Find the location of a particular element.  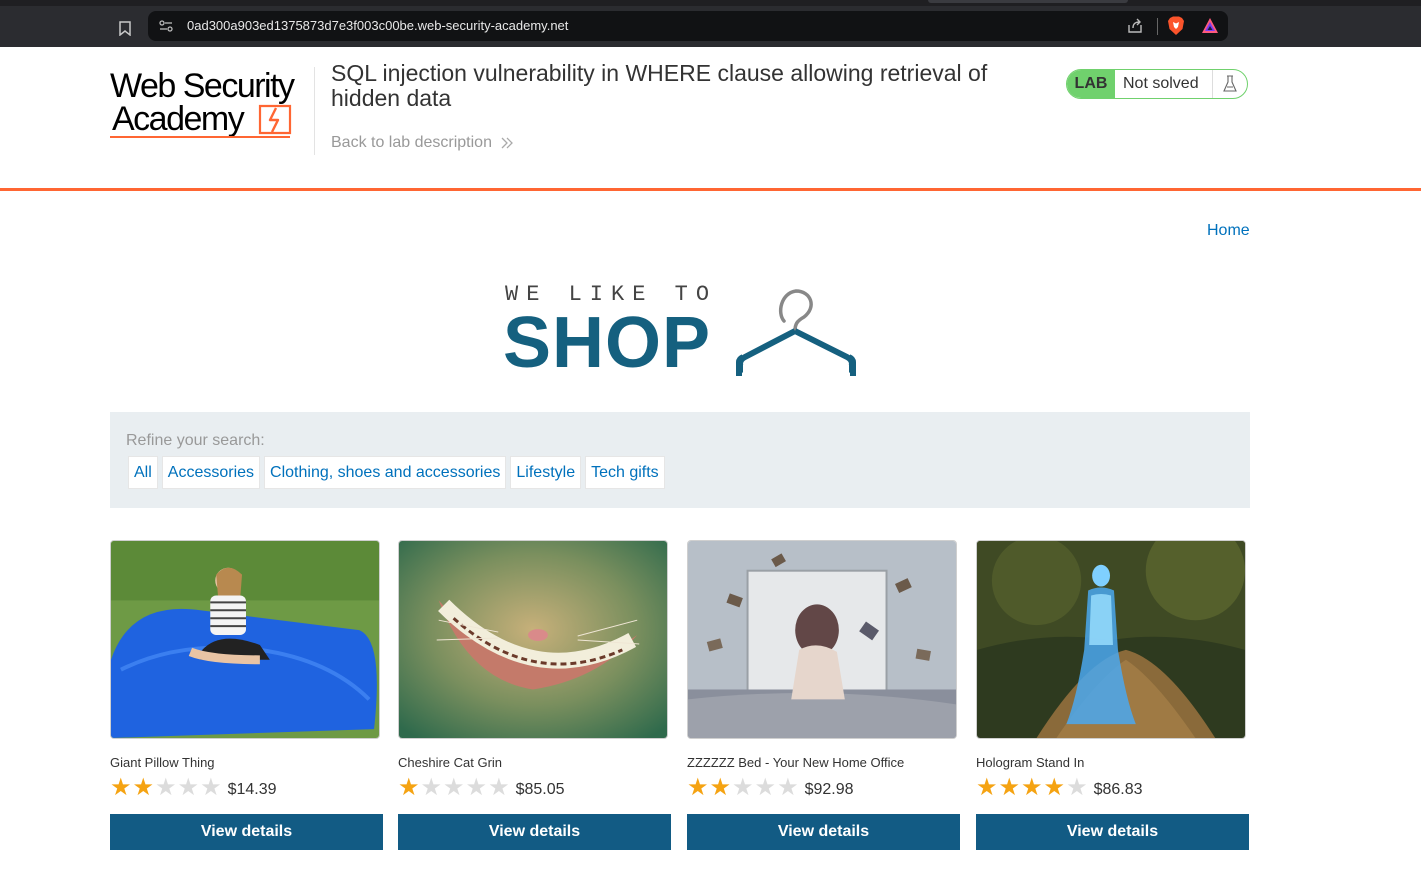

product-rating: ★ ★ ★ ★ ★ $14.39 is located at coordinates (193, 788).